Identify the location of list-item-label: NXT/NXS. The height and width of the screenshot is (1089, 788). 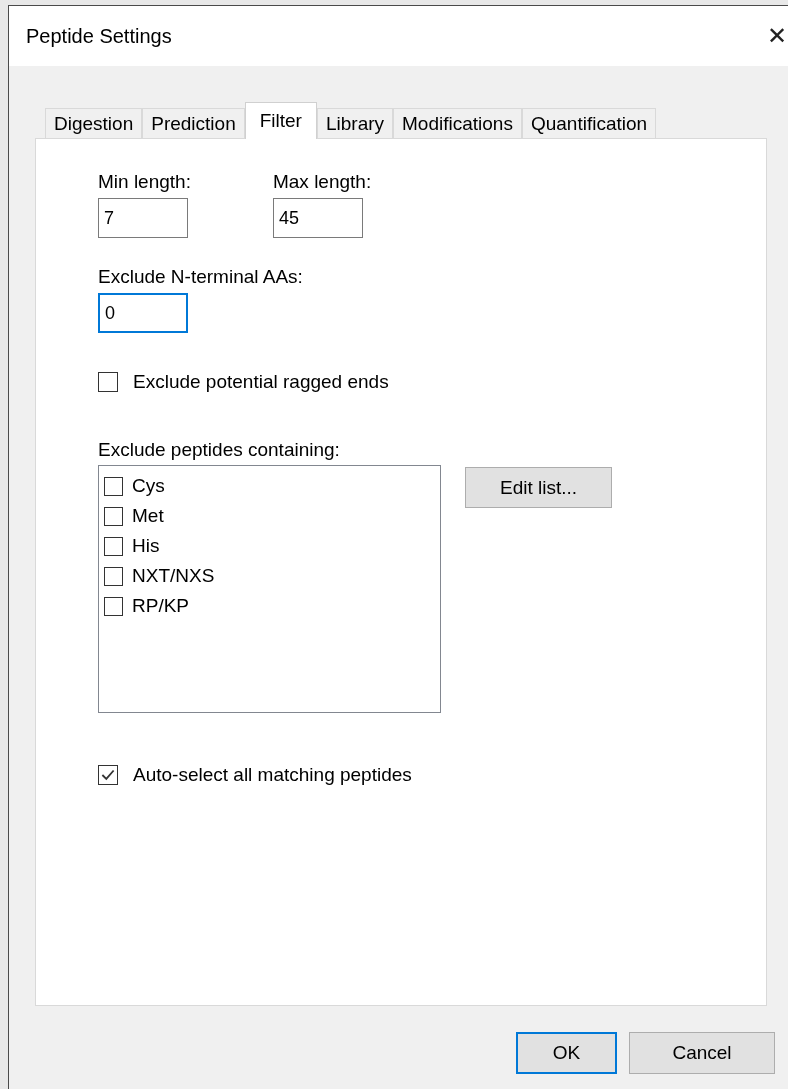
(173, 576).